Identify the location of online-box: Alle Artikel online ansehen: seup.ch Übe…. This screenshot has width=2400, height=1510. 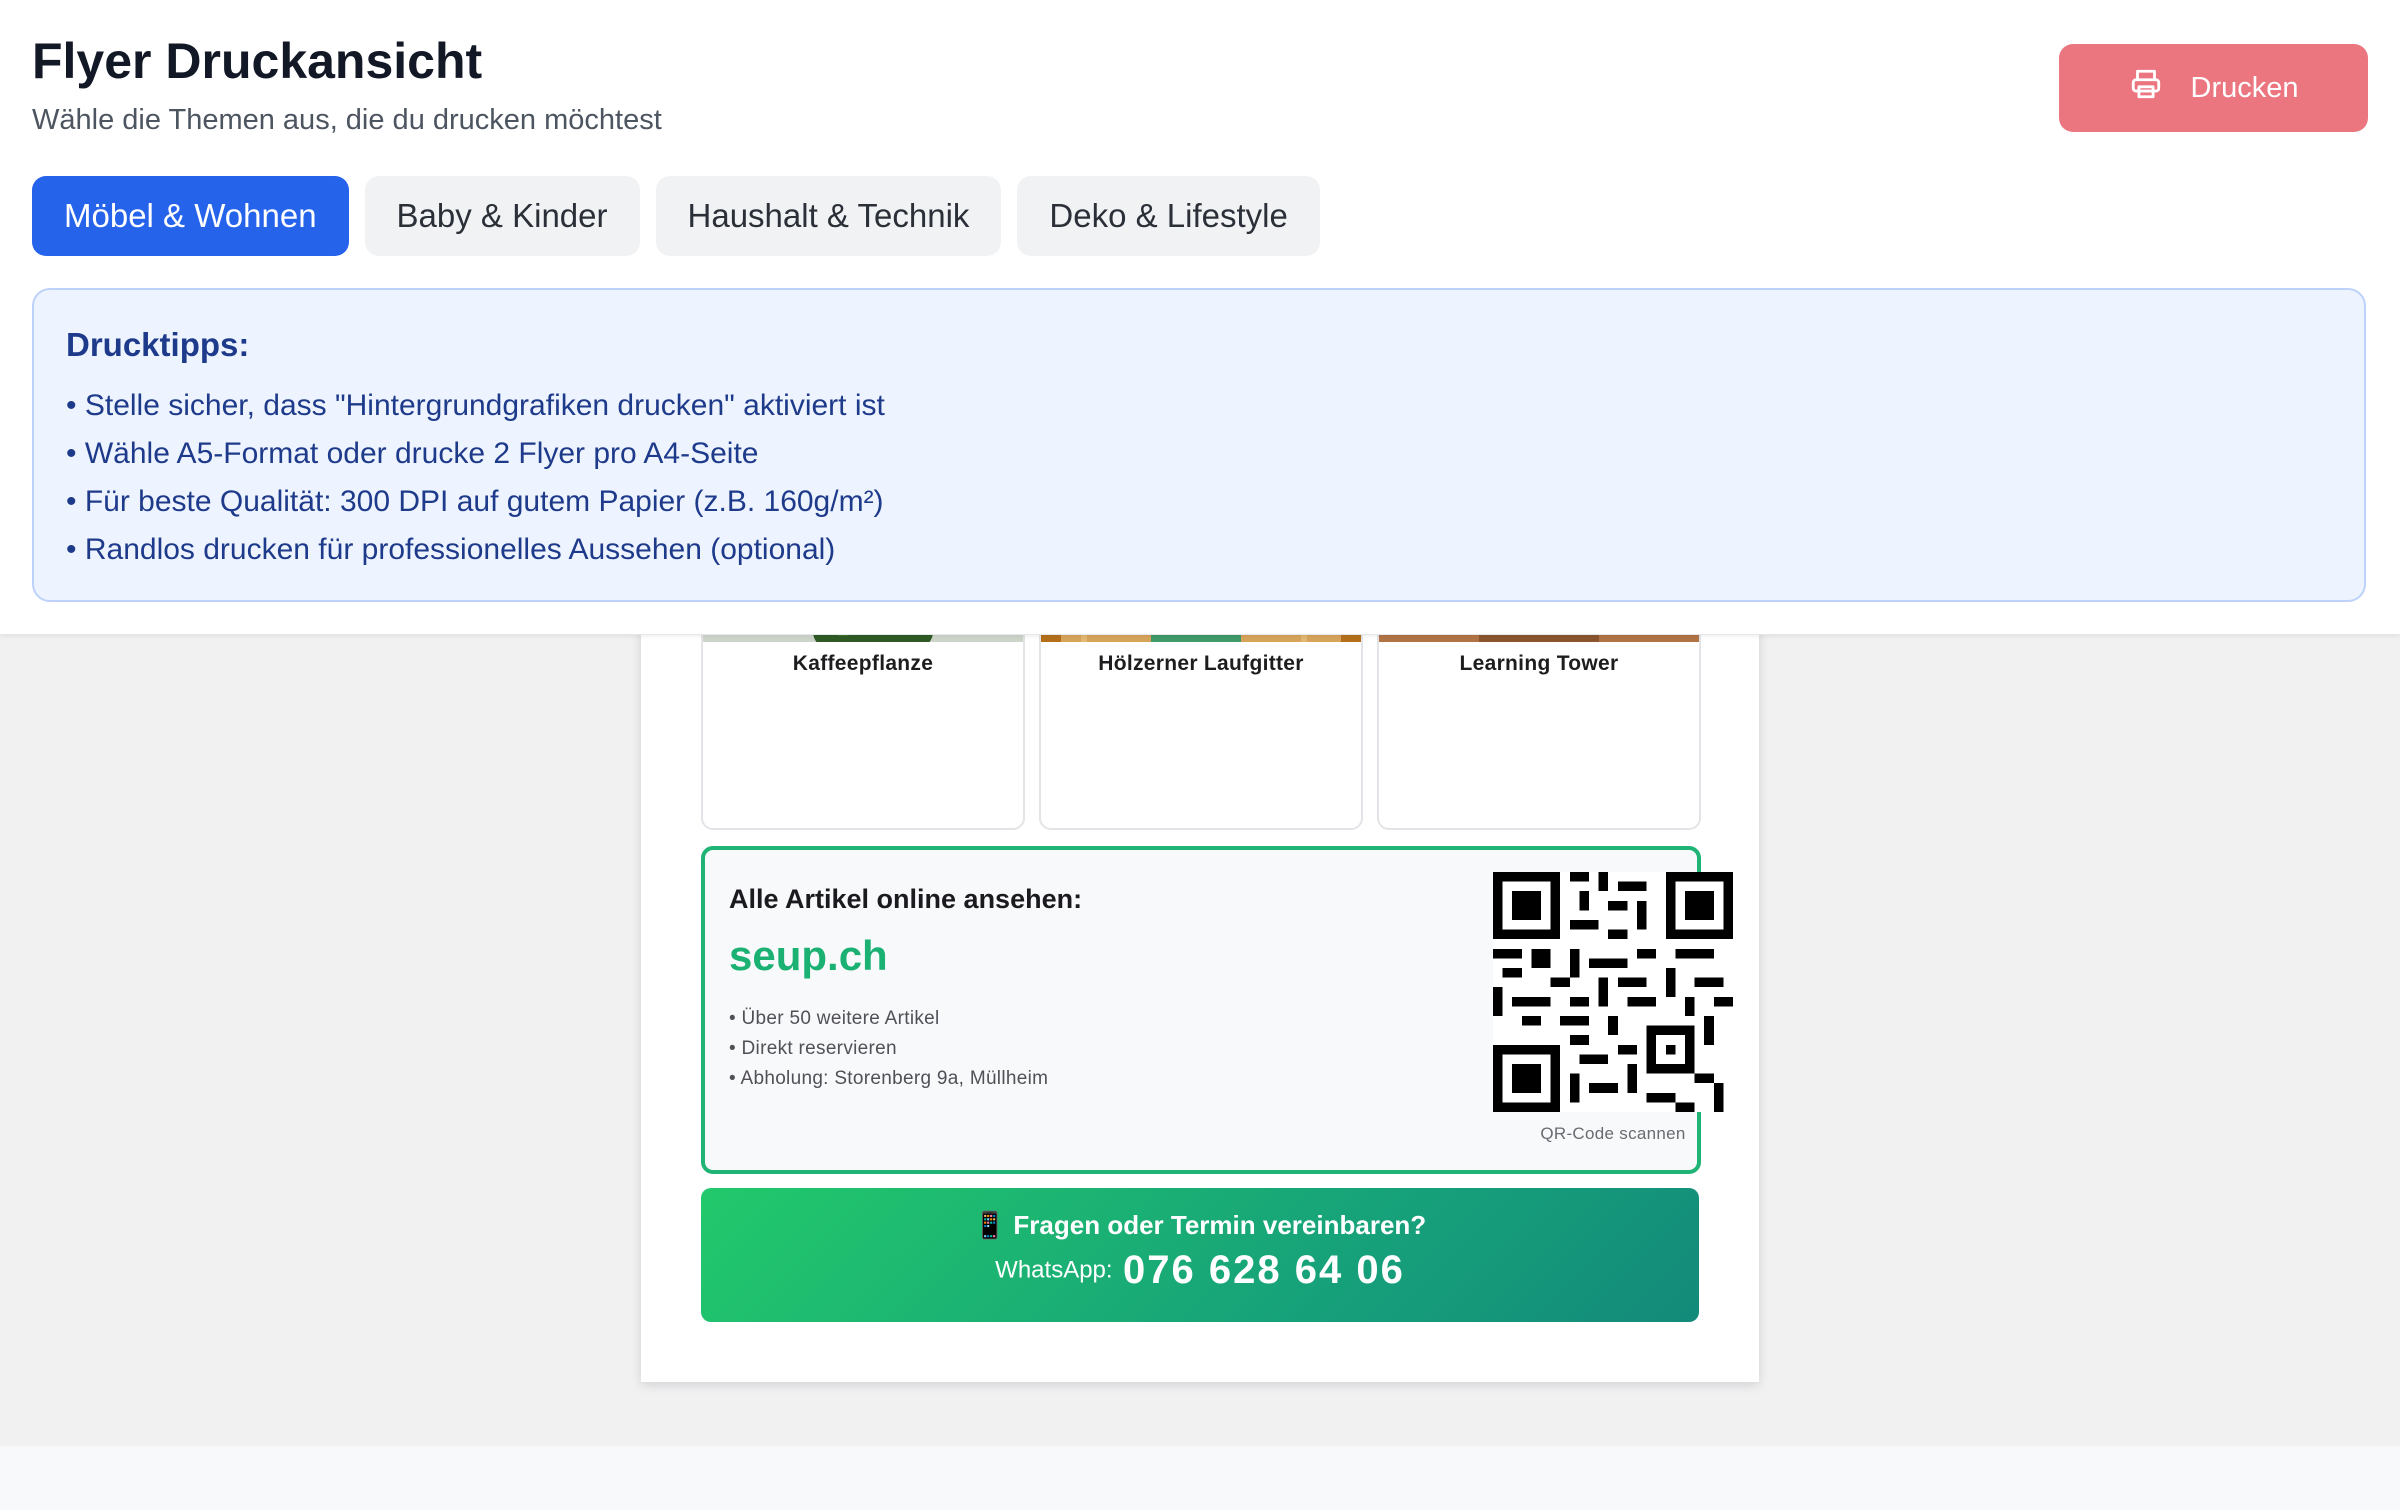
(1217, 1010).